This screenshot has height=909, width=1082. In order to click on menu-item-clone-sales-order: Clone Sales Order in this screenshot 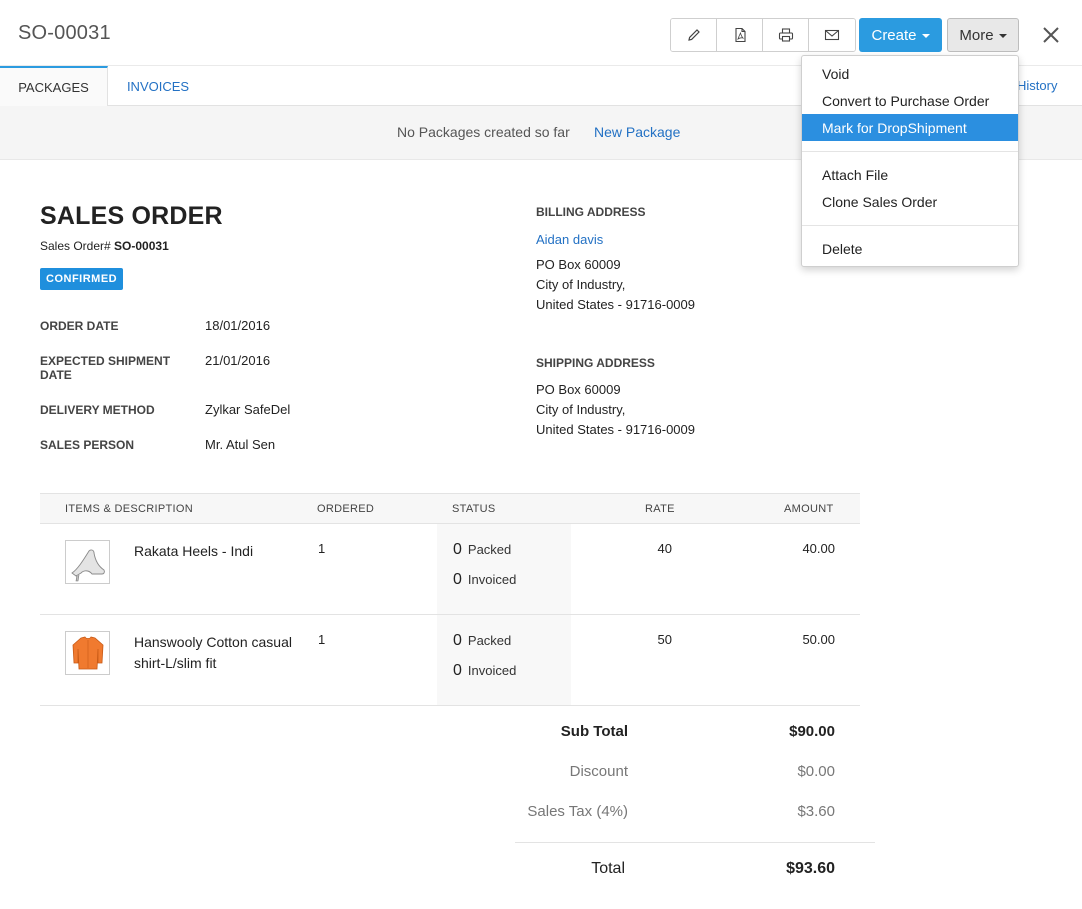, I will do `click(910, 201)`.